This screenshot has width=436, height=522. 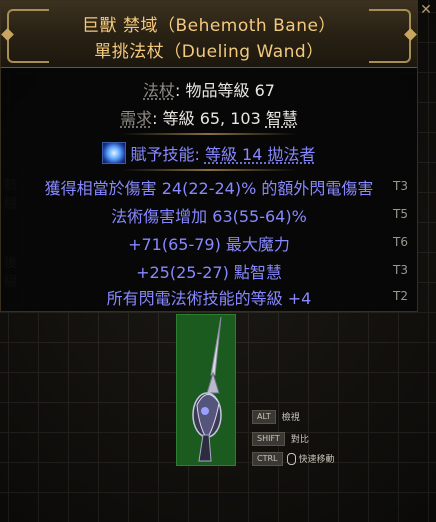 What do you see at coordinates (209, 298) in the screenshot?
I see `mod-line: 所有閃電法術技能的等級 +4` at bounding box center [209, 298].